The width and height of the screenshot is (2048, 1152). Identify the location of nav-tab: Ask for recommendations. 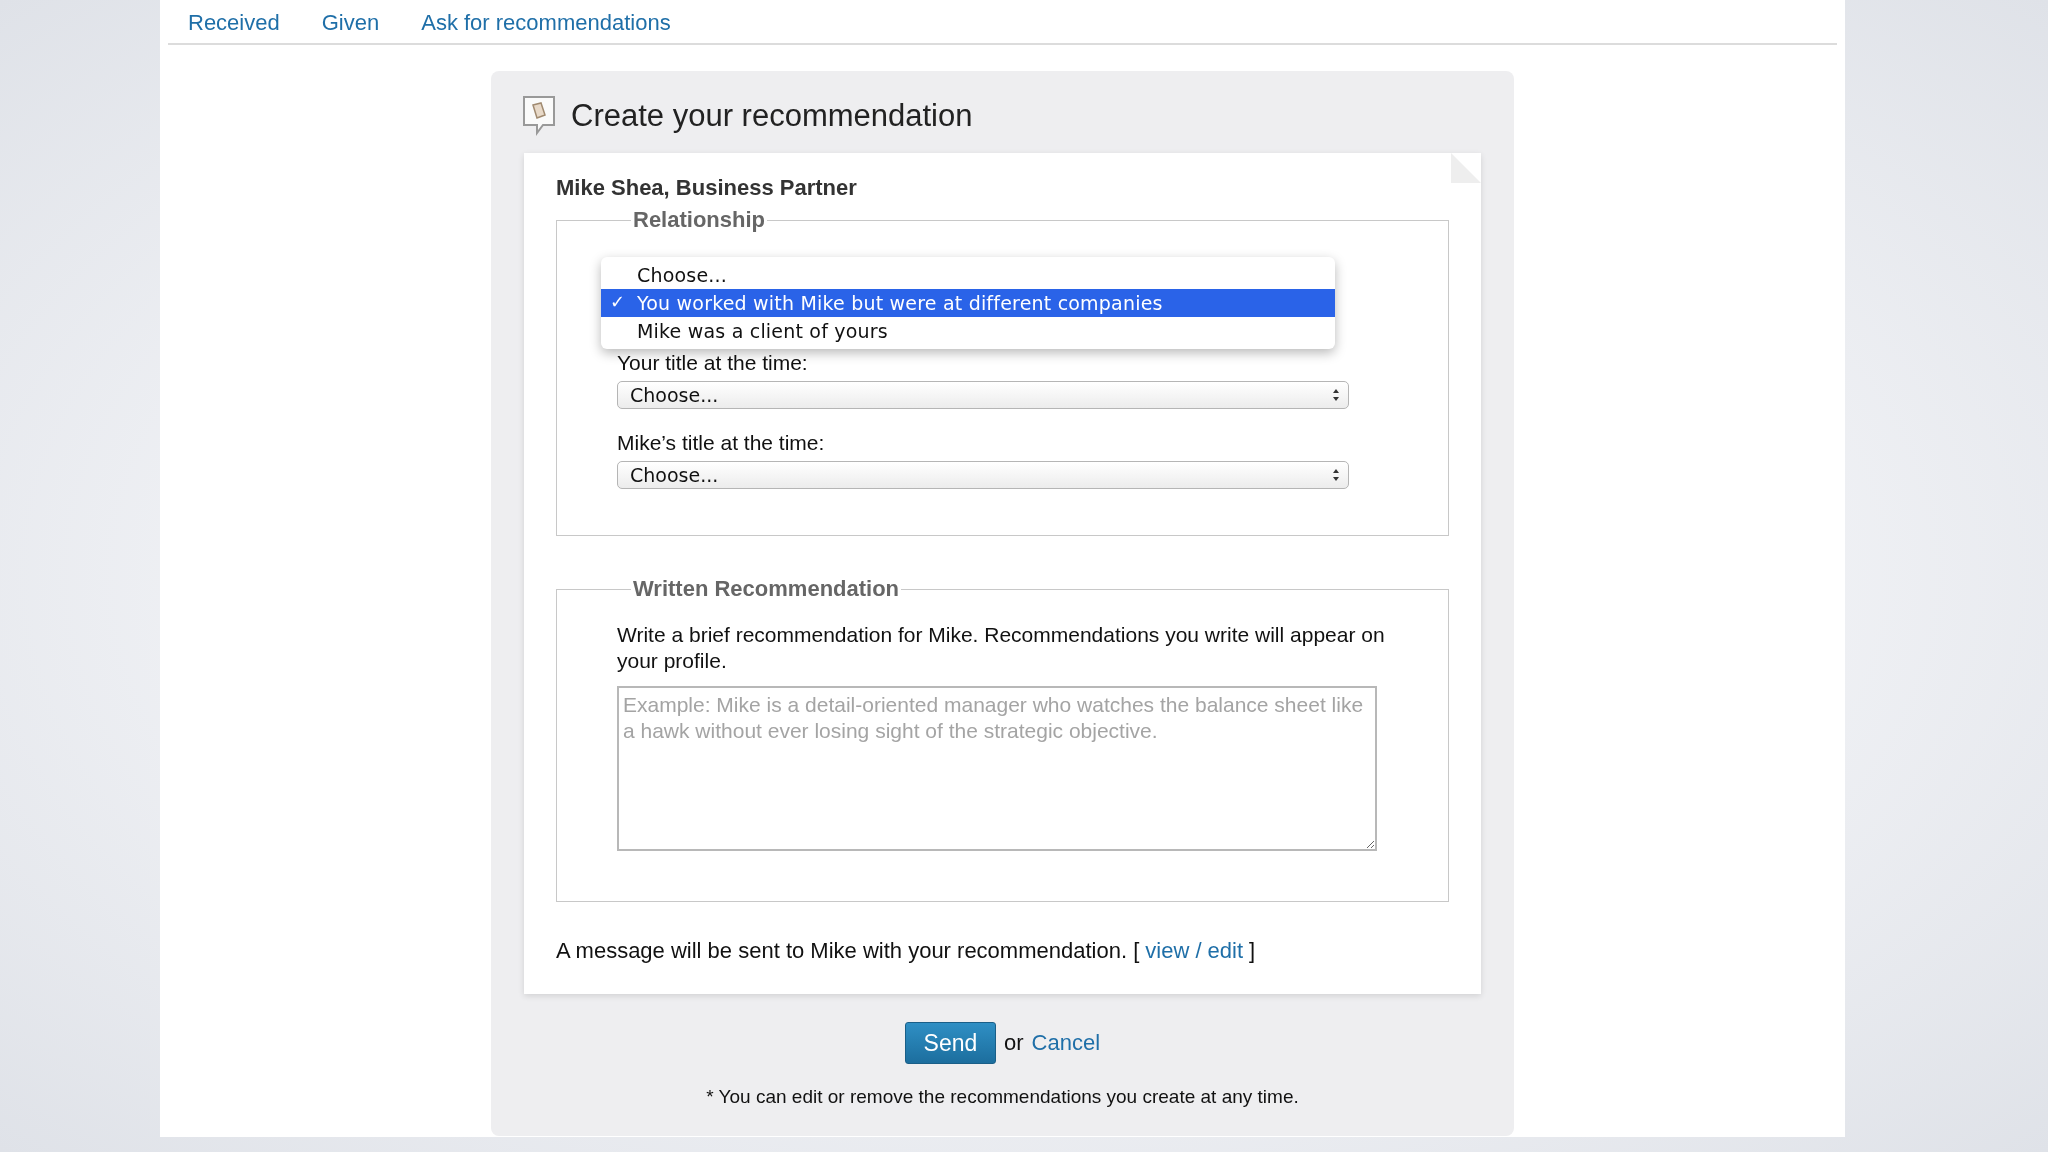
(546, 23).